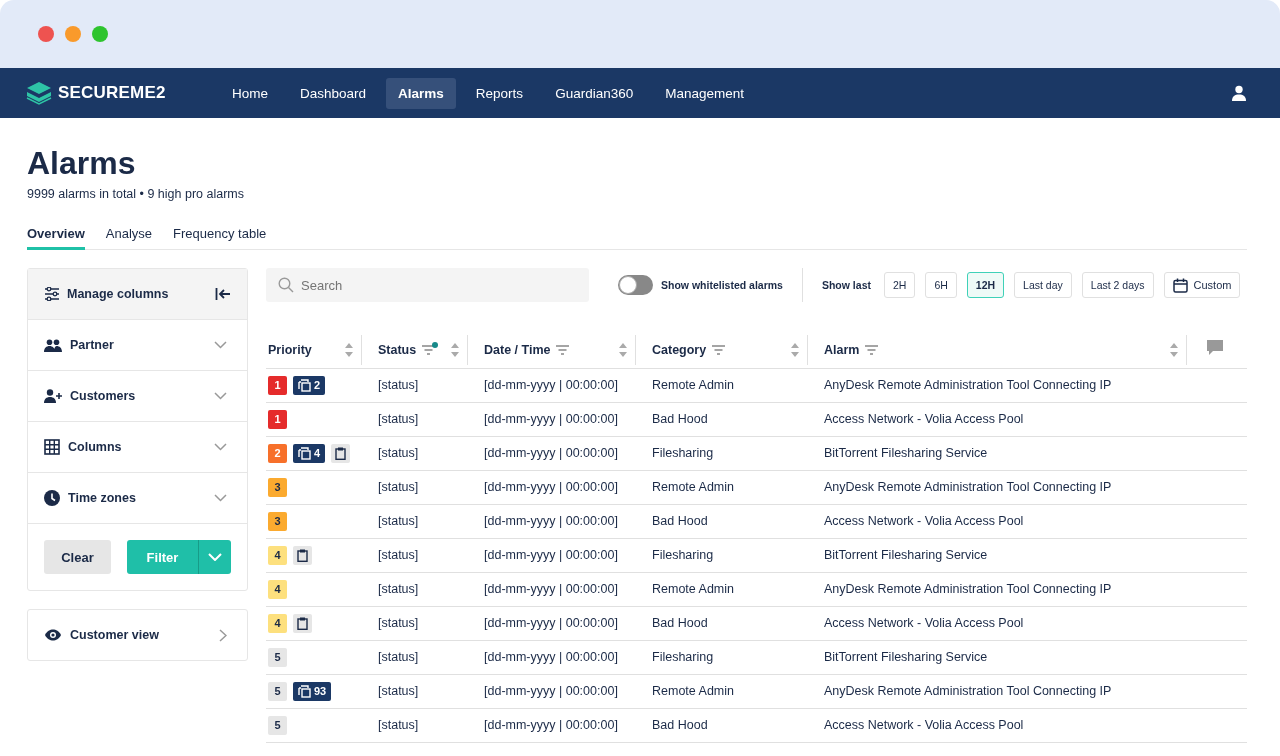 This screenshot has height=756, width=1280. What do you see at coordinates (137, 635) in the screenshot?
I see `customer-view-item: Customer view` at bounding box center [137, 635].